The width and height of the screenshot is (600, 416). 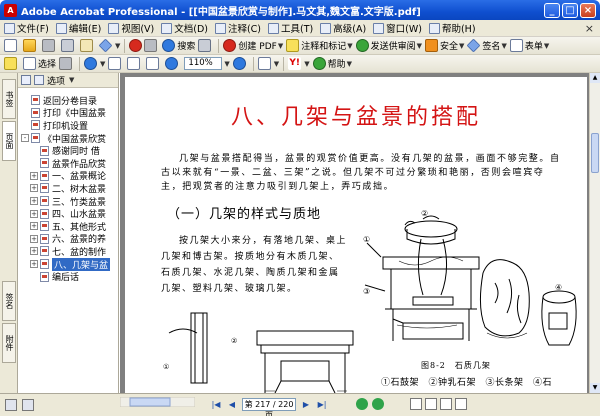 What do you see at coordinates (9, 343) in the screenshot?
I see `tab-attachments: 附件` at bounding box center [9, 343].